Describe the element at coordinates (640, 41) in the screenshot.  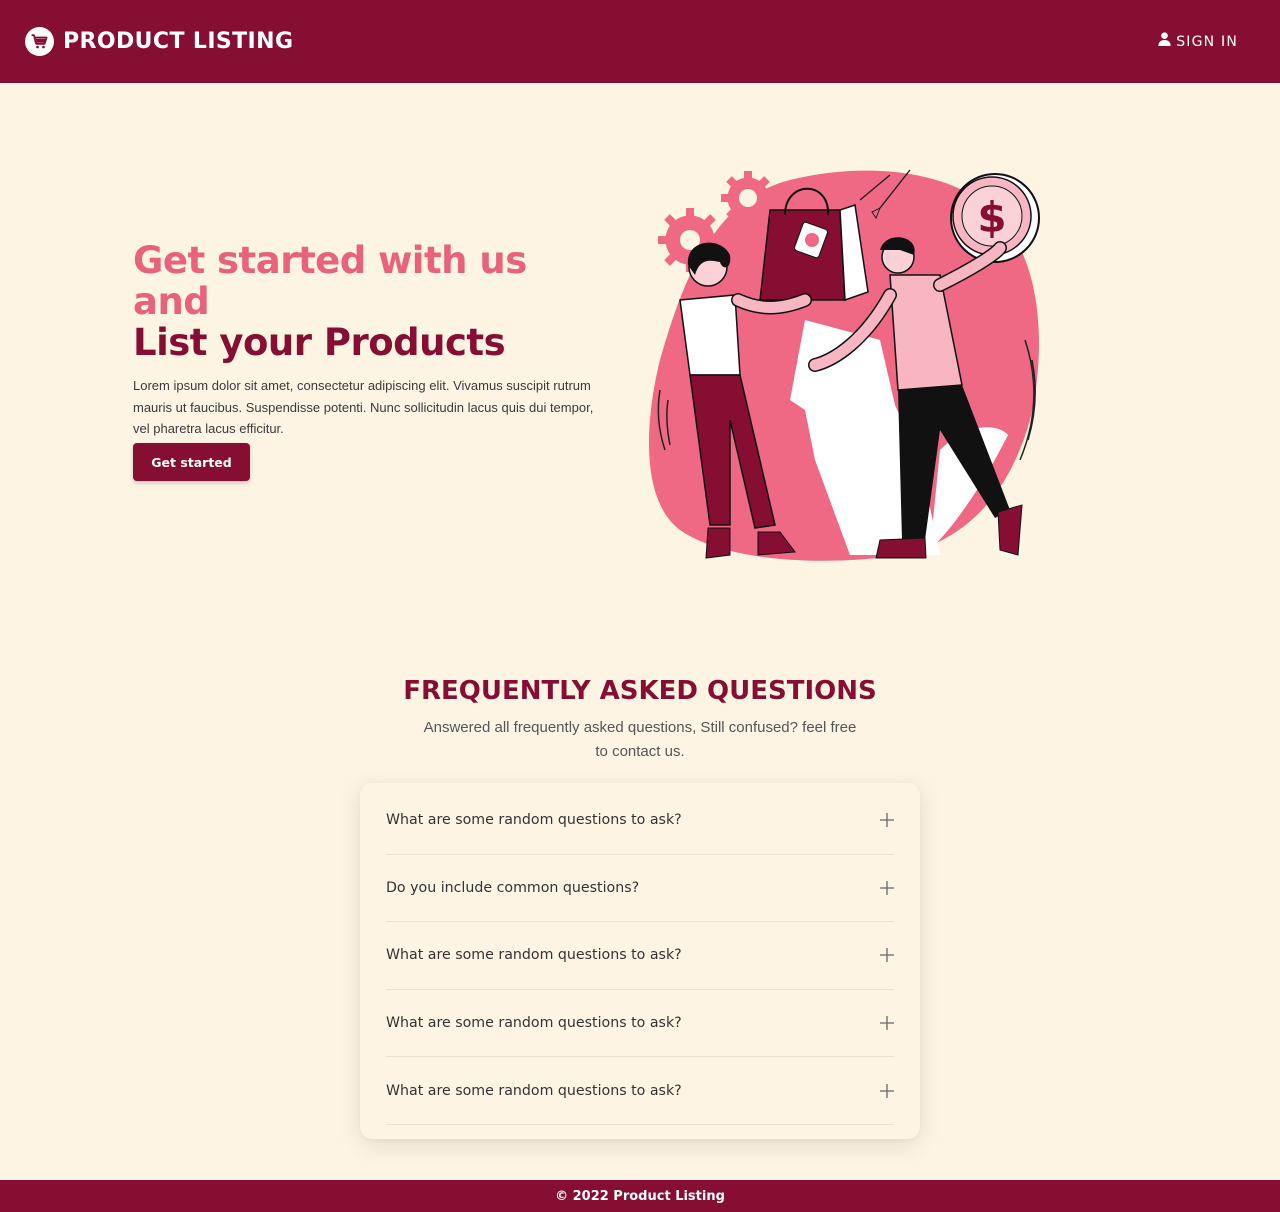
I see `navbar: PRODUCT LISTING SIGN IN` at that location.